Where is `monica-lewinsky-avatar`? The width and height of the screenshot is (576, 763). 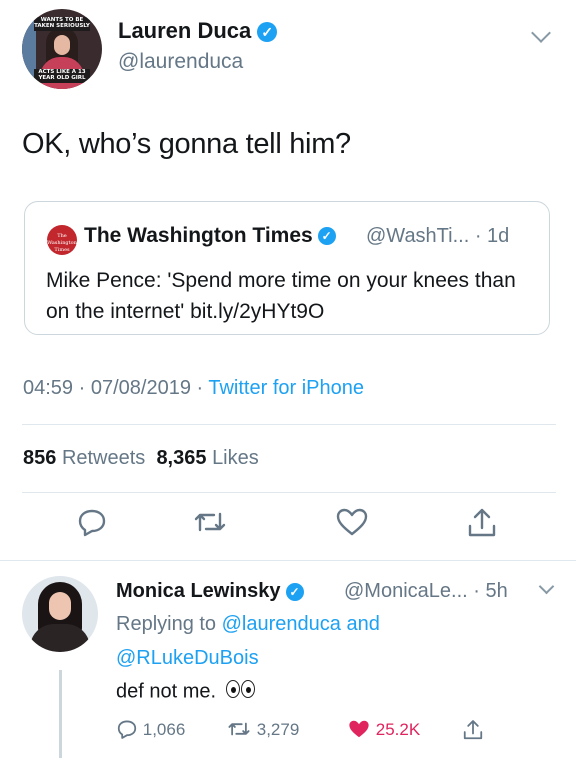 monica-lewinsky-avatar is located at coordinates (60, 614).